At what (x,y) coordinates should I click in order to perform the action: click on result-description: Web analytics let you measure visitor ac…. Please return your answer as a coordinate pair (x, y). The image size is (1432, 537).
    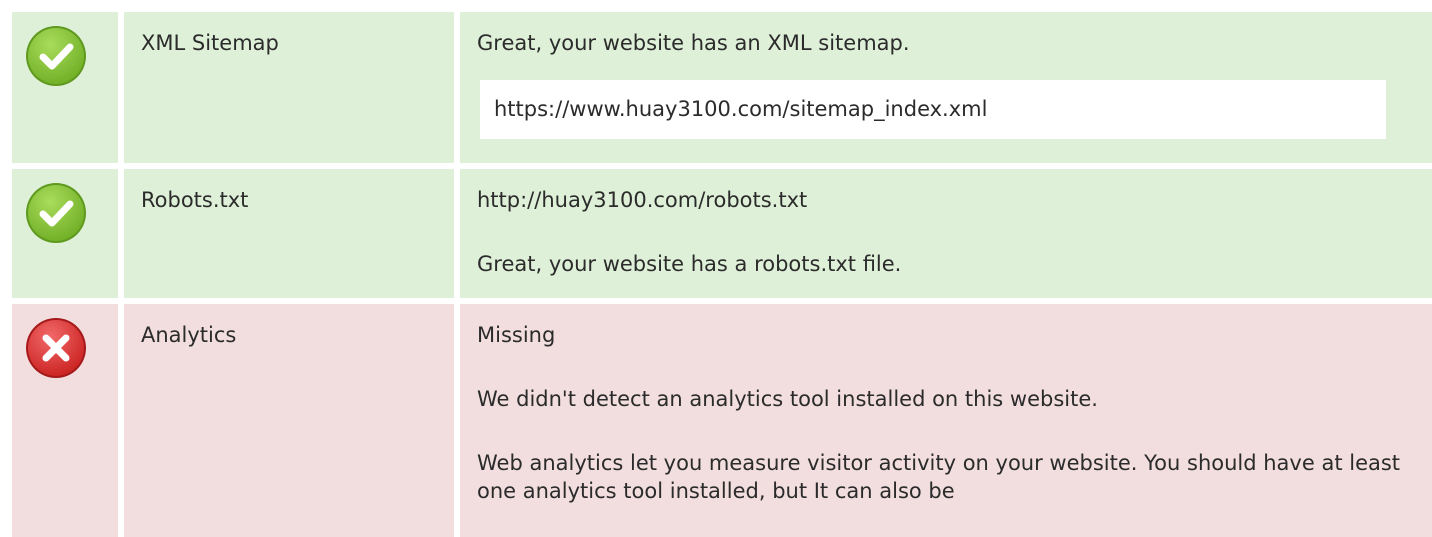
    Looking at the image, I should click on (939, 477).